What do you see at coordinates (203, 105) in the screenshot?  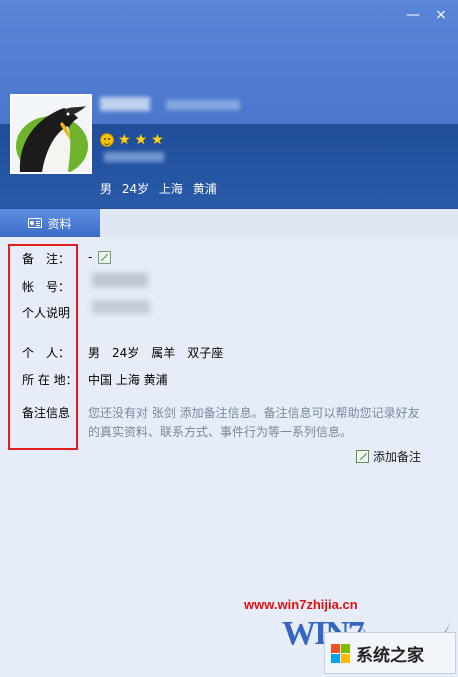 I see `blurred-nickname-extra` at bounding box center [203, 105].